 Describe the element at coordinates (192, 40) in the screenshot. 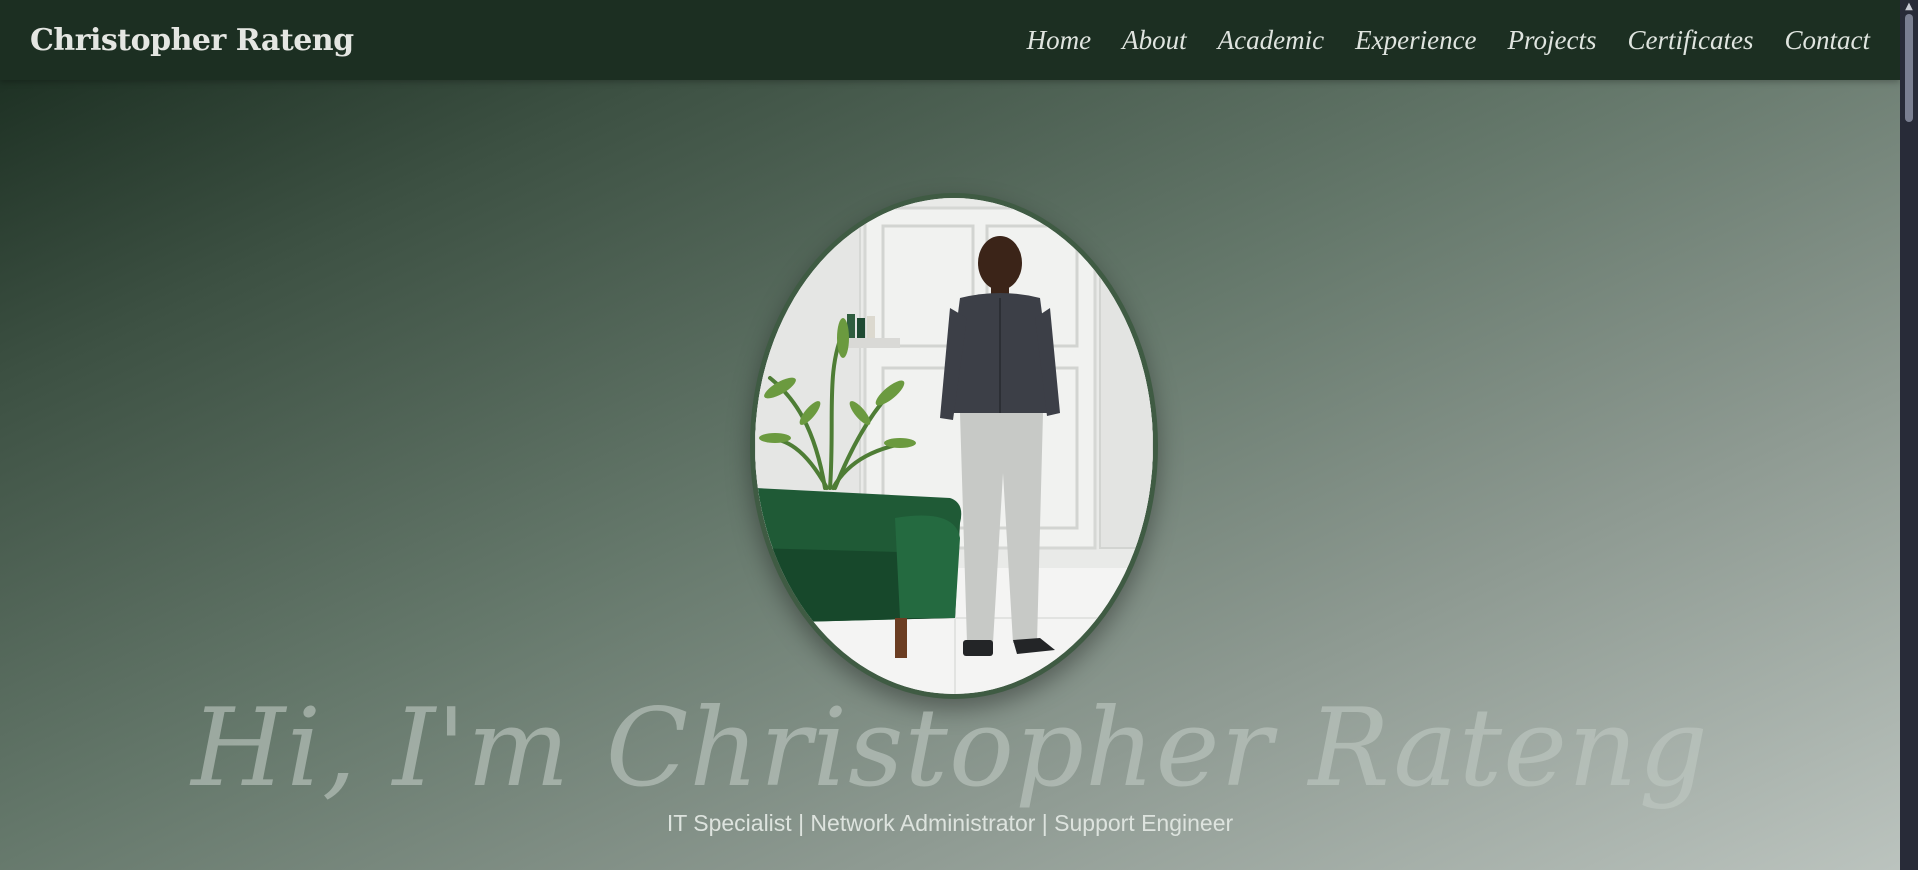

I see `site-brand: Christopher Rateng` at that location.